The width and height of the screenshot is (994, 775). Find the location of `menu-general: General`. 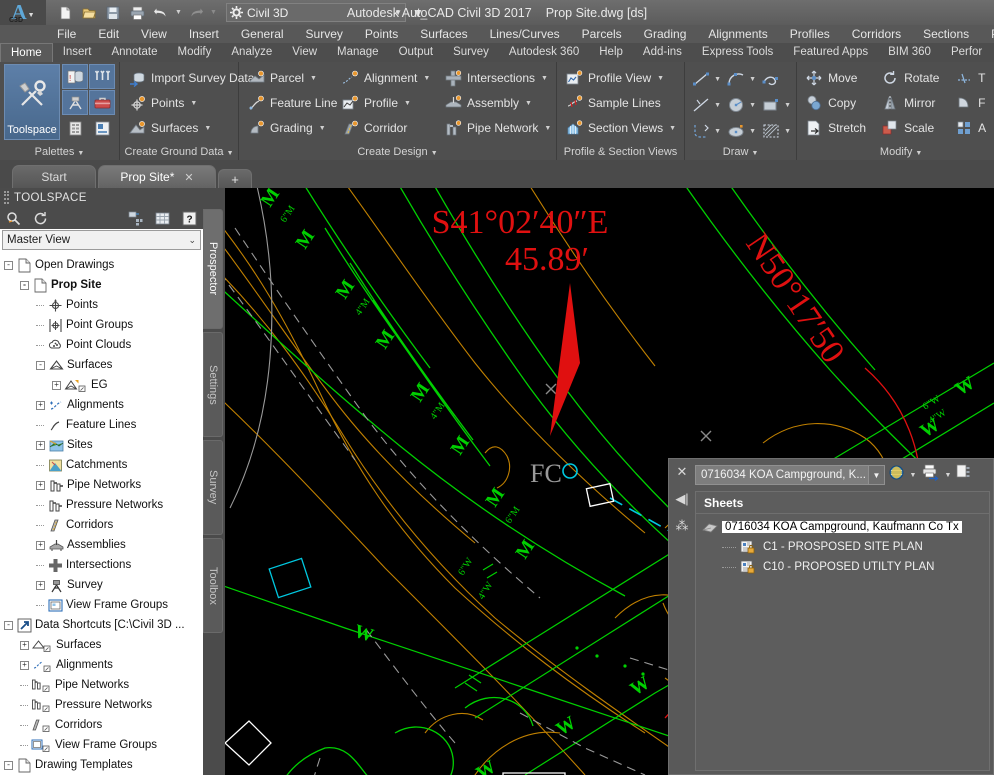

menu-general: General is located at coordinates (262, 34).